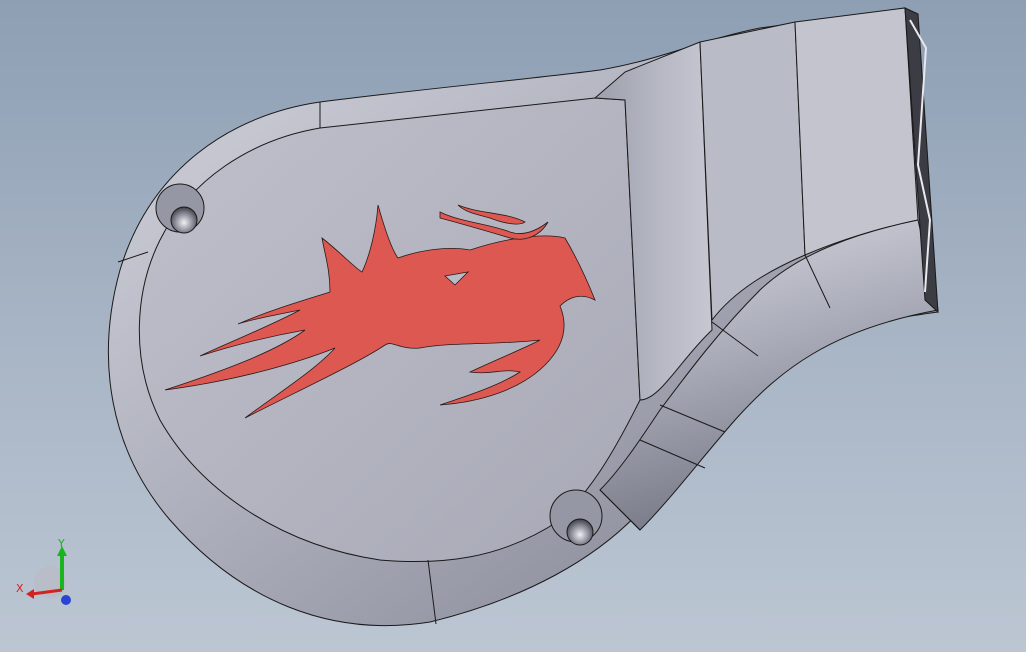 This screenshot has height=652, width=1026. Describe the element at coordinates (20, 588) in the screenshot. I see `x-axis-label: X` at that location.